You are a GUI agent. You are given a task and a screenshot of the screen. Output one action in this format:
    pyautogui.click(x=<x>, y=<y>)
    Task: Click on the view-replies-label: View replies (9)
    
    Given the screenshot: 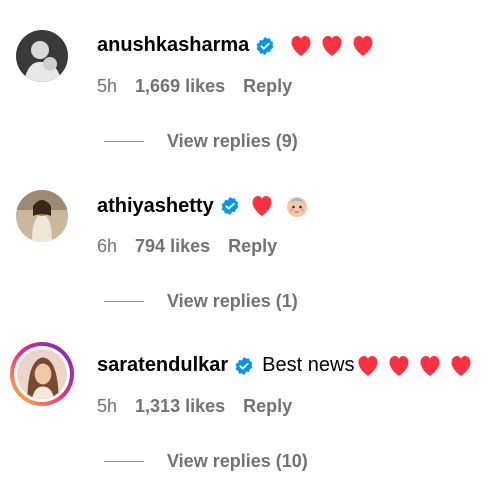 What is the action you would take?
    pyautogui.click(x=232, y=141)
    